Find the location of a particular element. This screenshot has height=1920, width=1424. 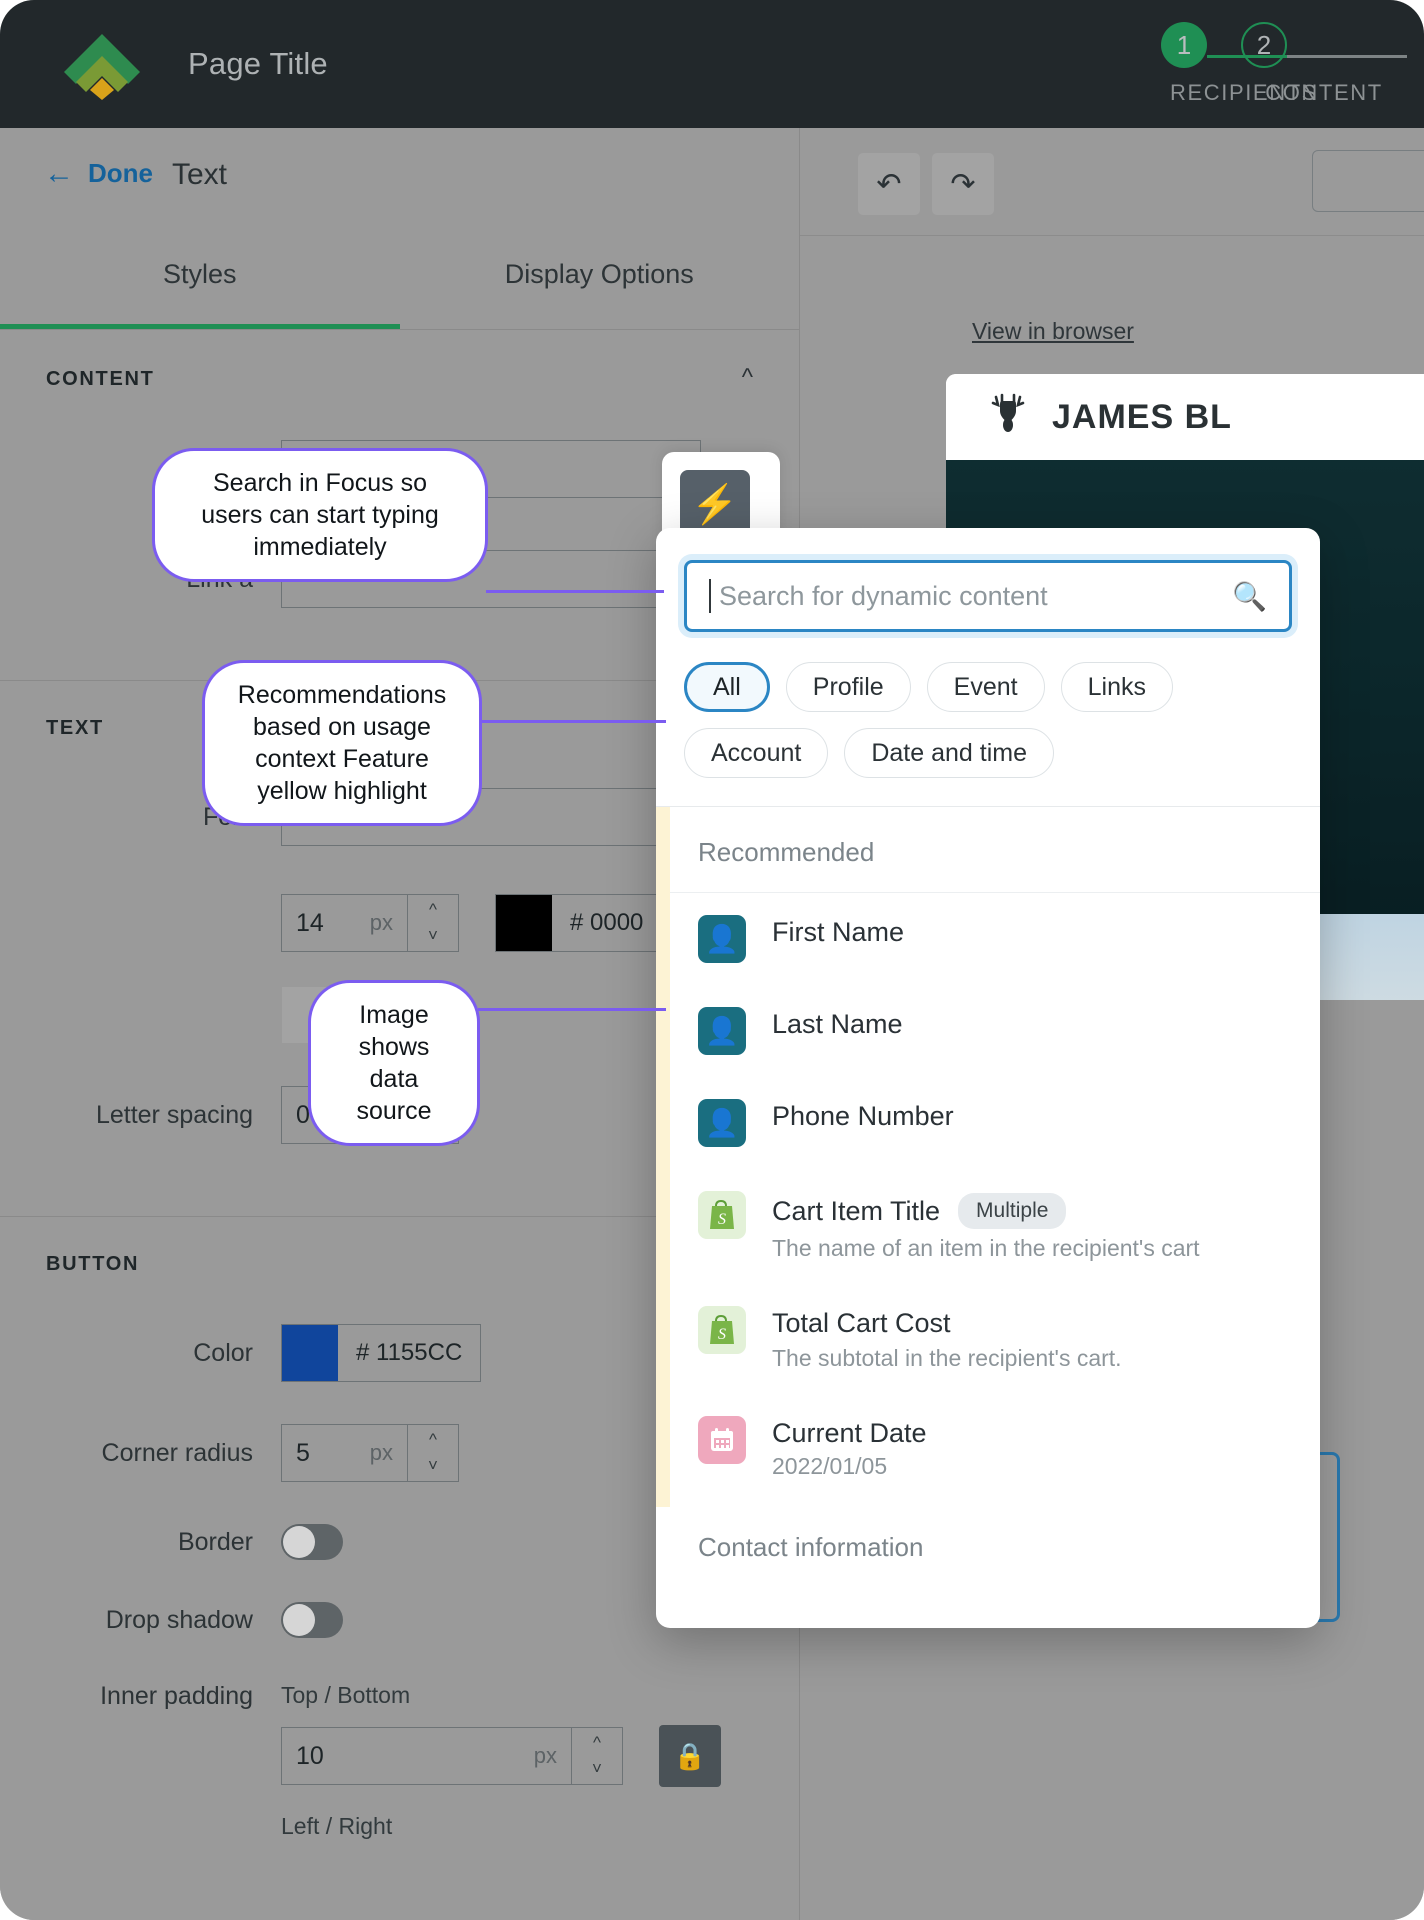

button-color-label: Color is located at coordinates (223, 1352).